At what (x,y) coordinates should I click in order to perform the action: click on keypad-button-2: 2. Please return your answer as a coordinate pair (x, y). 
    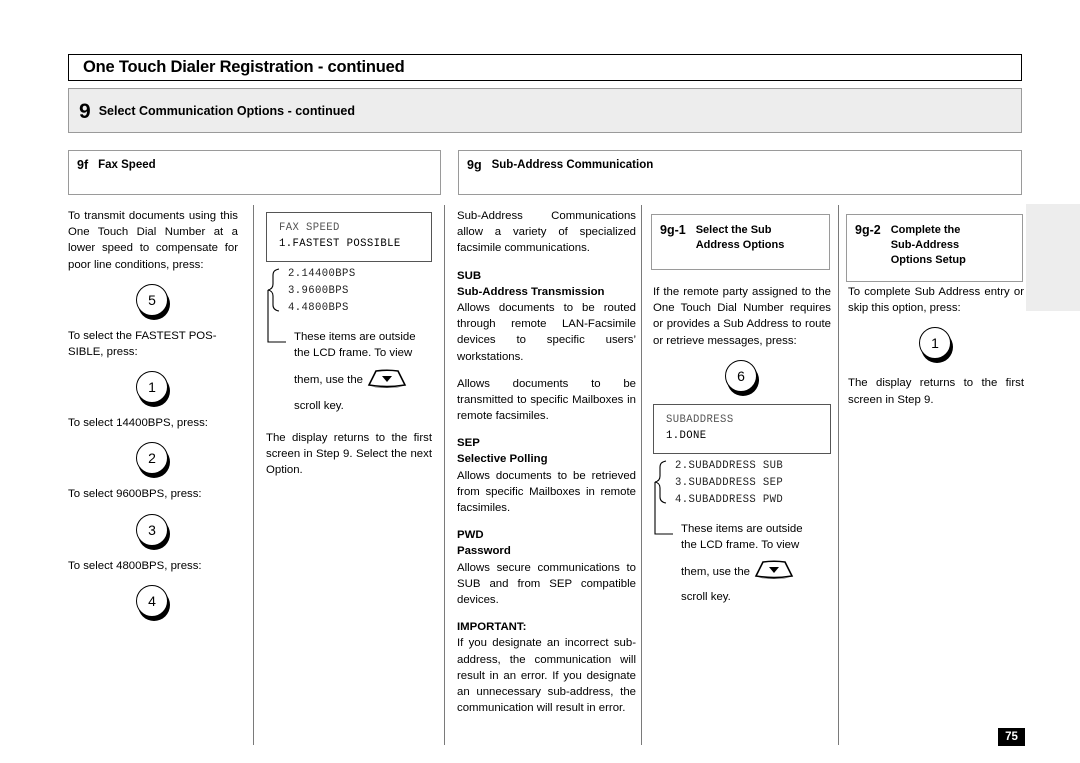
    Looking at the image, I should click on (153, 460).